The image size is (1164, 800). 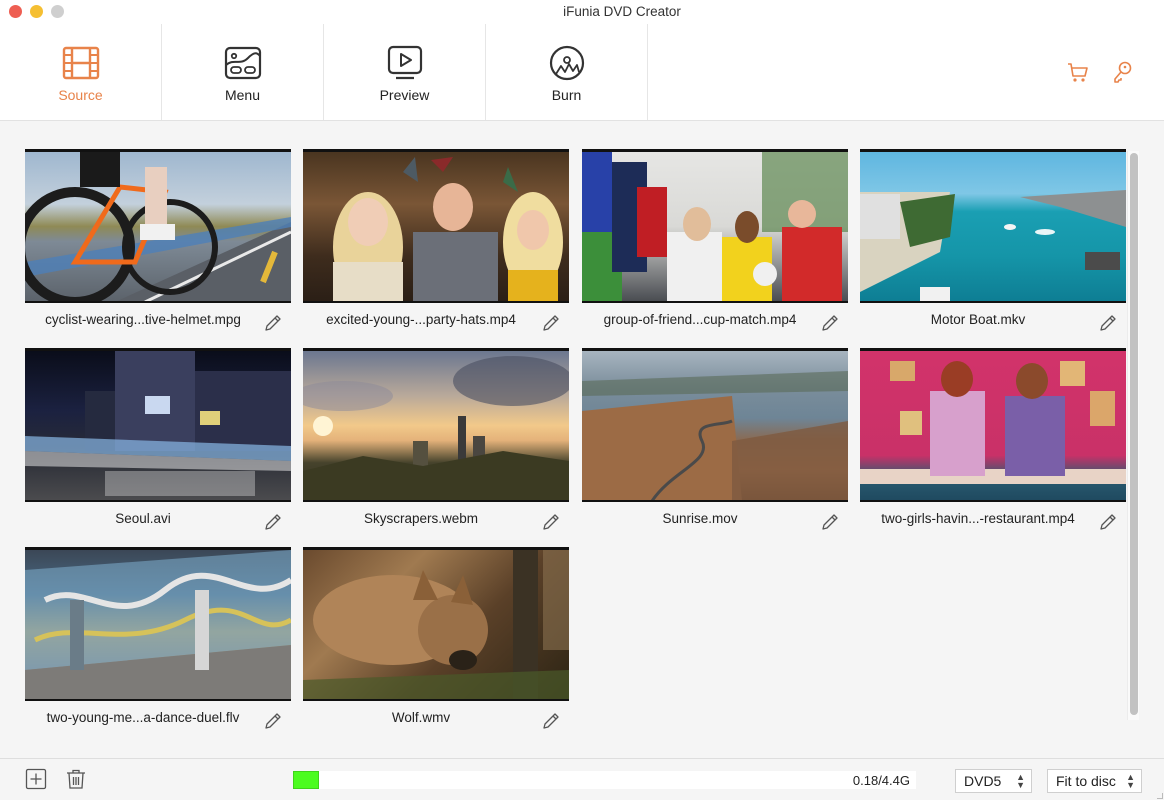 I want to click on video-item: two-girls-havin...-restaurant.mp4, so click(x=993, y=443).